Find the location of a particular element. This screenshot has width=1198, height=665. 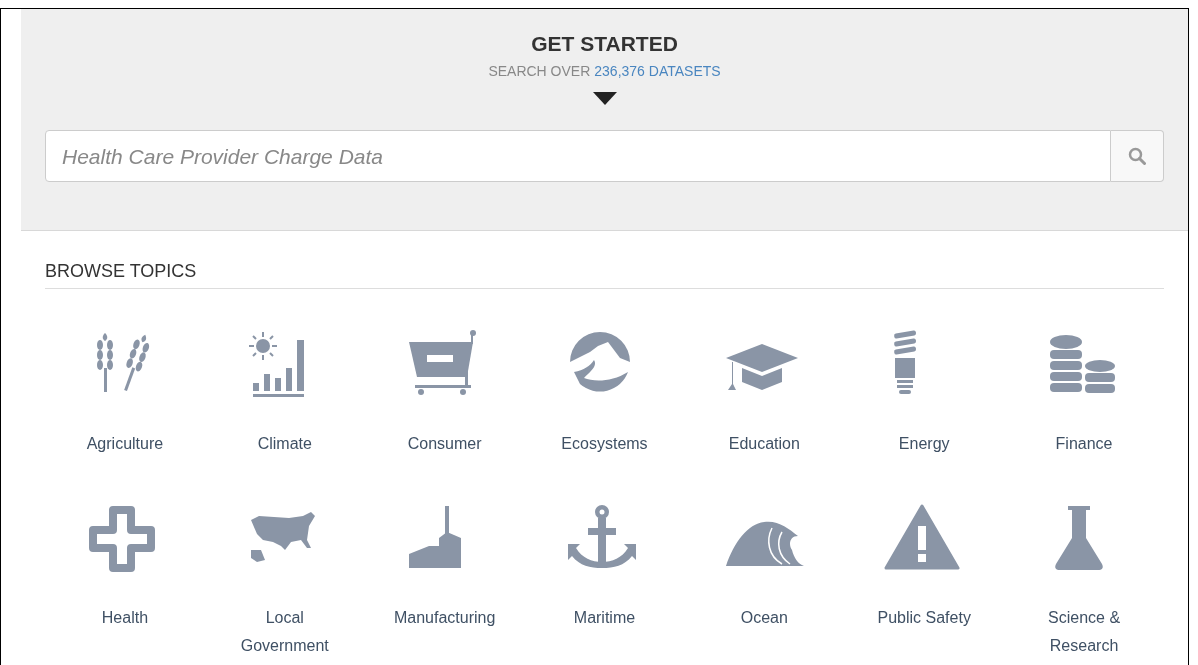

search-icon is located at coordinates (1137, 156).